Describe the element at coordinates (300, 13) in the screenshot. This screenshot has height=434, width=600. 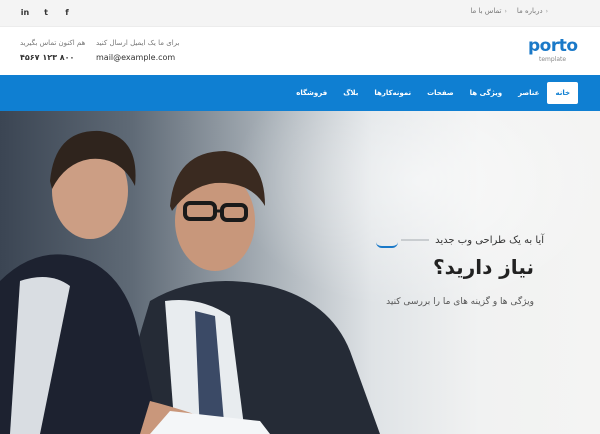
I see `top-bar: in t f ‹ درباره ما ‹ تماس با ما` at that location.